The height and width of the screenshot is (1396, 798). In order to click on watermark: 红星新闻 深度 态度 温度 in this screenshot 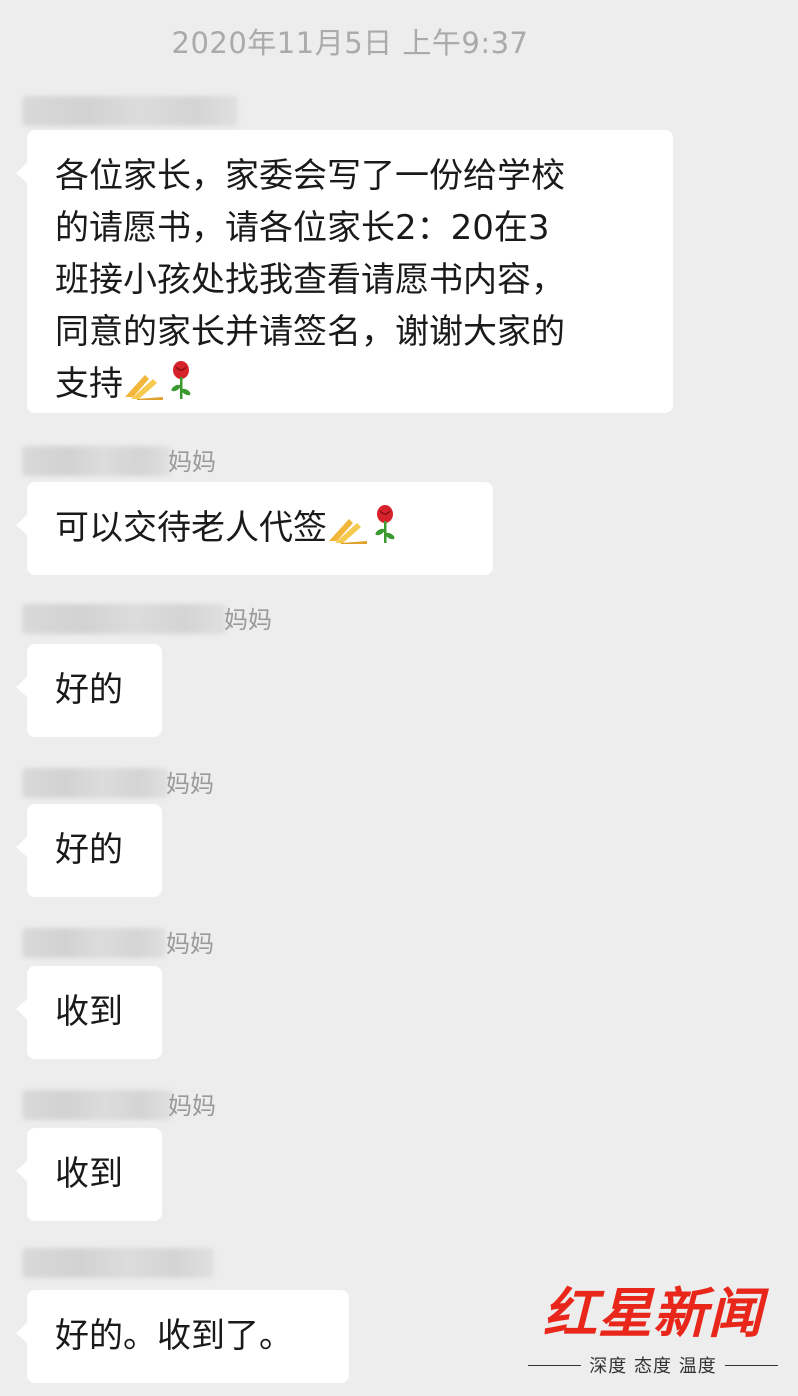, I will do `click(653, 1328)`.